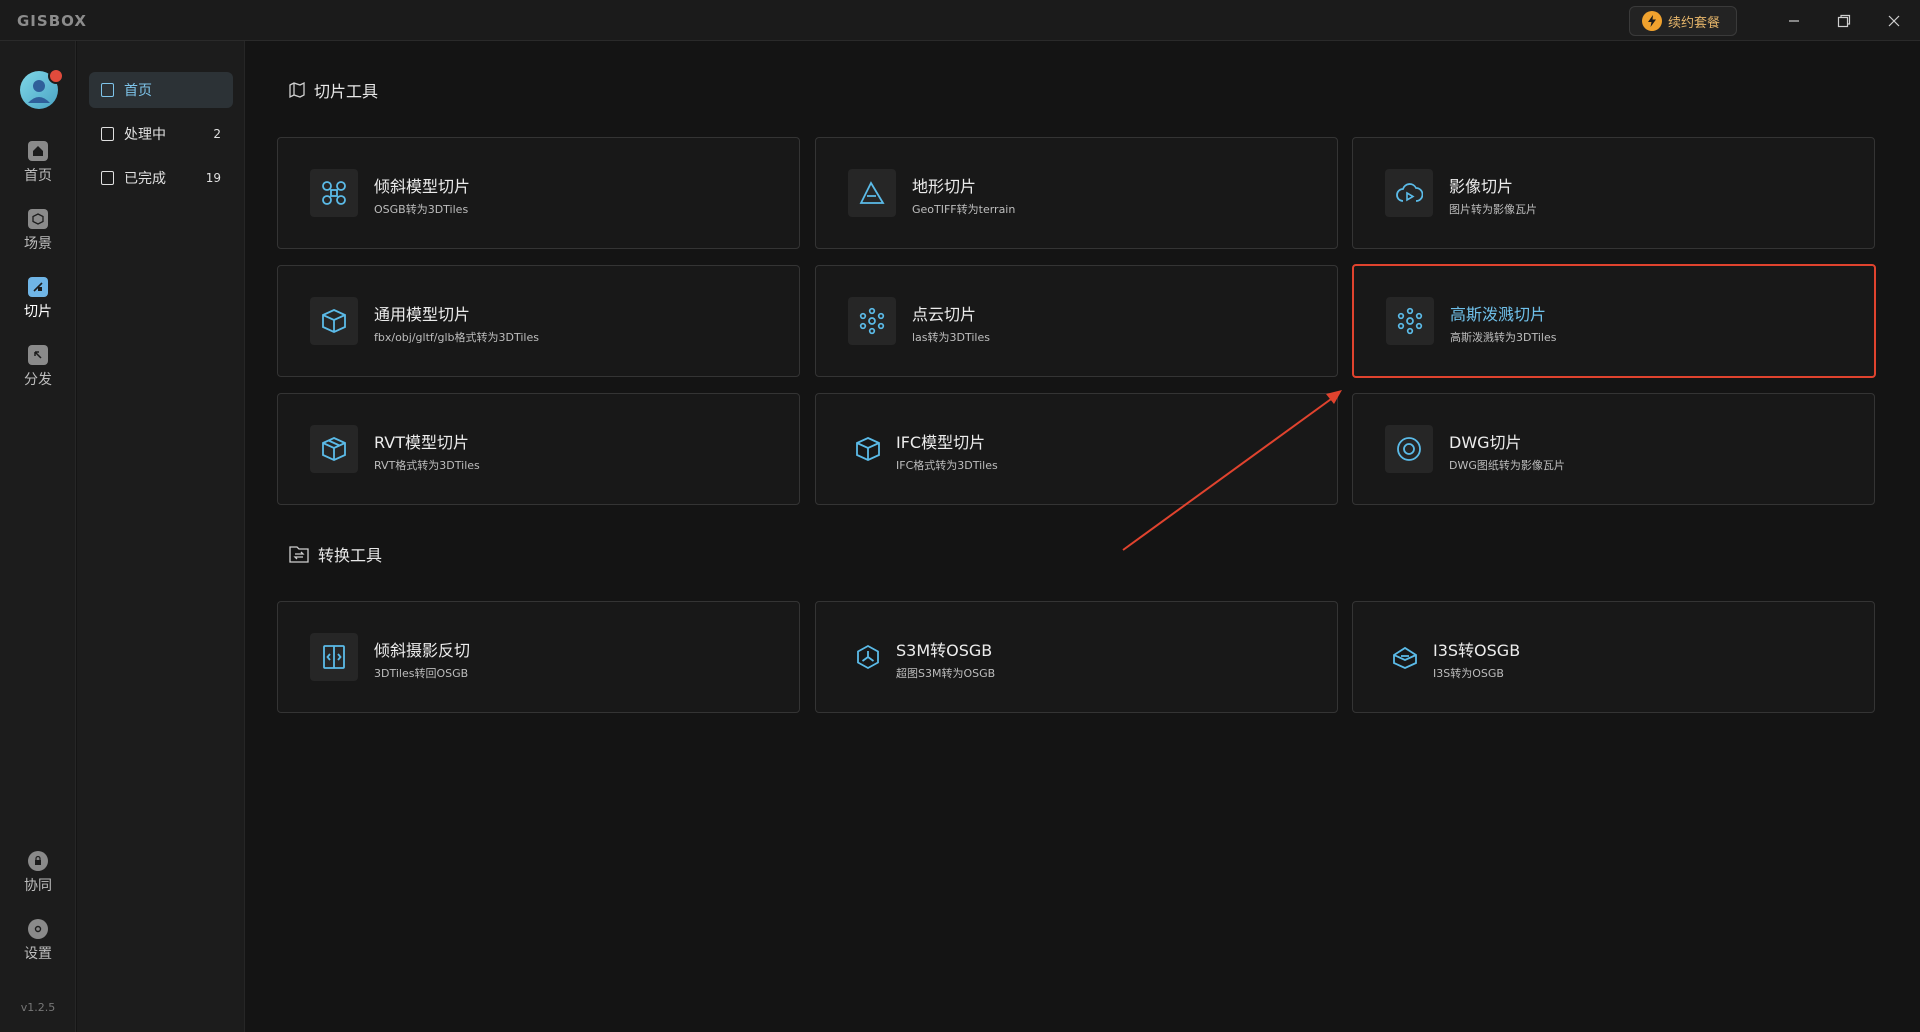 Image resolution: width=1920 pixels, height=1032 pixels. Describe the element at coordinates (1613, 449) in the screenshot. I see `tool-card-dwg-slice: DWG切片 DWG图纸转为影像瓦片` at that location.